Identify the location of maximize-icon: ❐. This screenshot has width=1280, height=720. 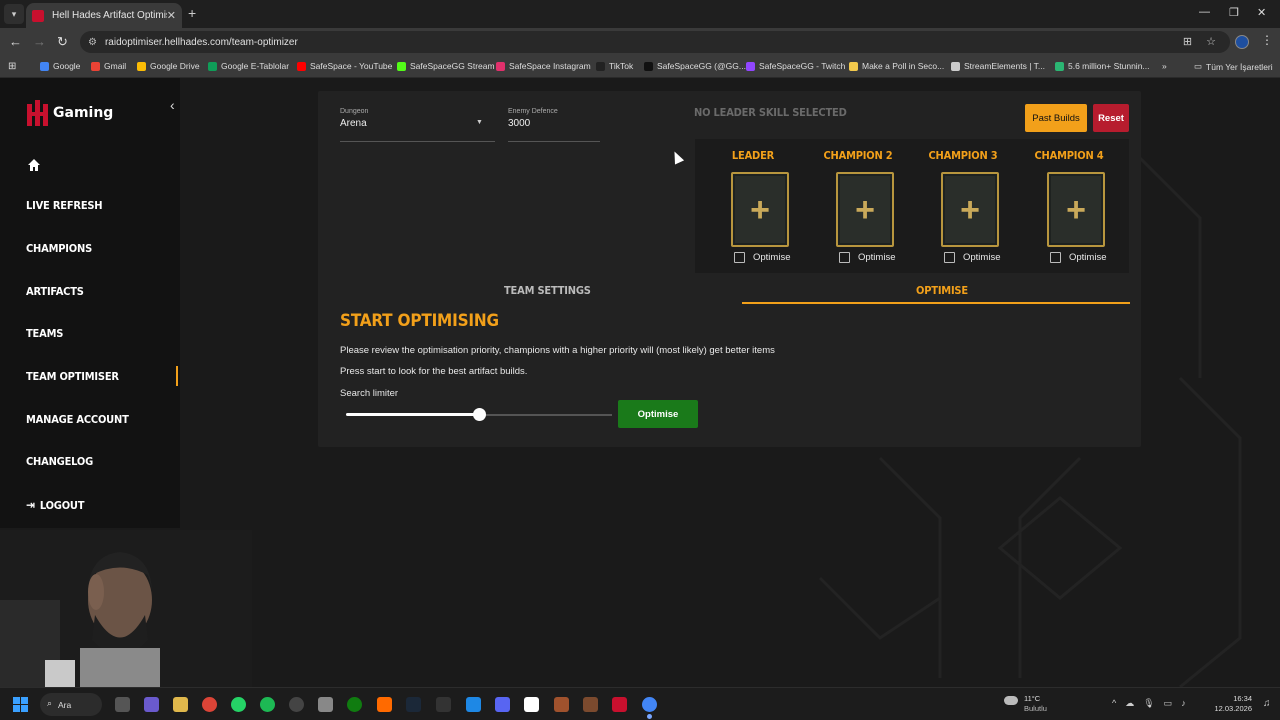
(1234, 12).